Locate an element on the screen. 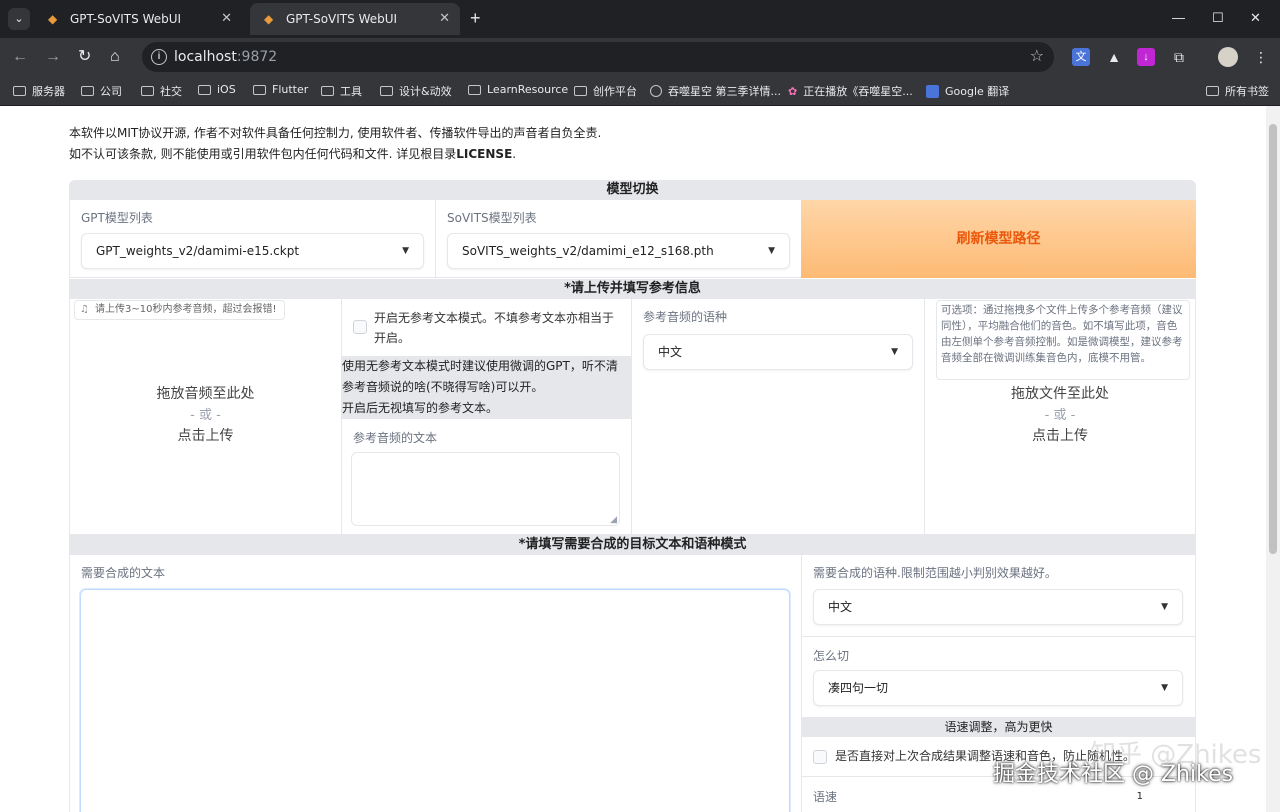 The height and width of the screenshot is (812, 1280). back-icon: ← is located at coordinates (20, 57).